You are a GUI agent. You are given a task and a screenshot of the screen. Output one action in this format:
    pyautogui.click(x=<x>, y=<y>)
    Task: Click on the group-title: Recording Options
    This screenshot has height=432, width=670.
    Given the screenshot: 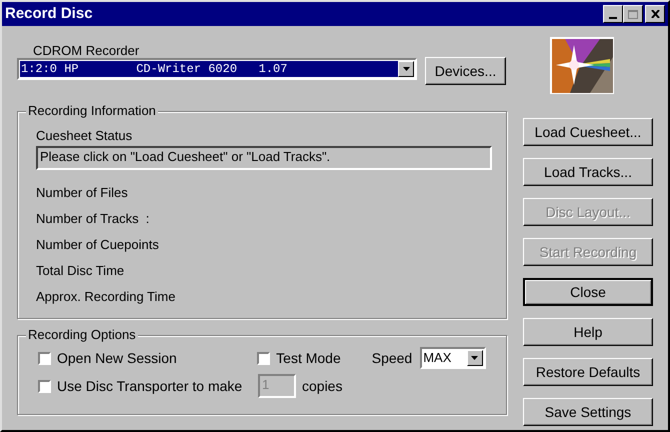 What is the action you would take?
    pyautogui.click(x=82, y=335)
    